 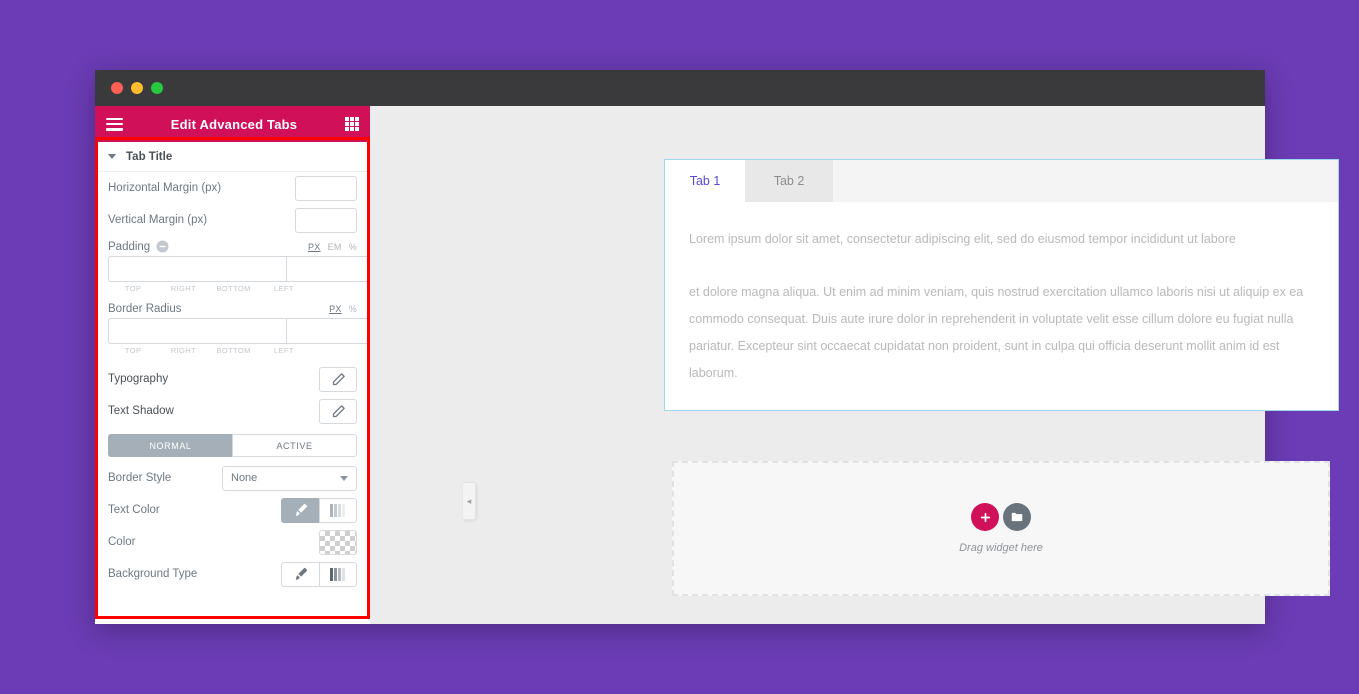 What do you see at coordinates (157, 88) in the screenshot?
I see `window-maximize-button` at bounding box center [157, 88].